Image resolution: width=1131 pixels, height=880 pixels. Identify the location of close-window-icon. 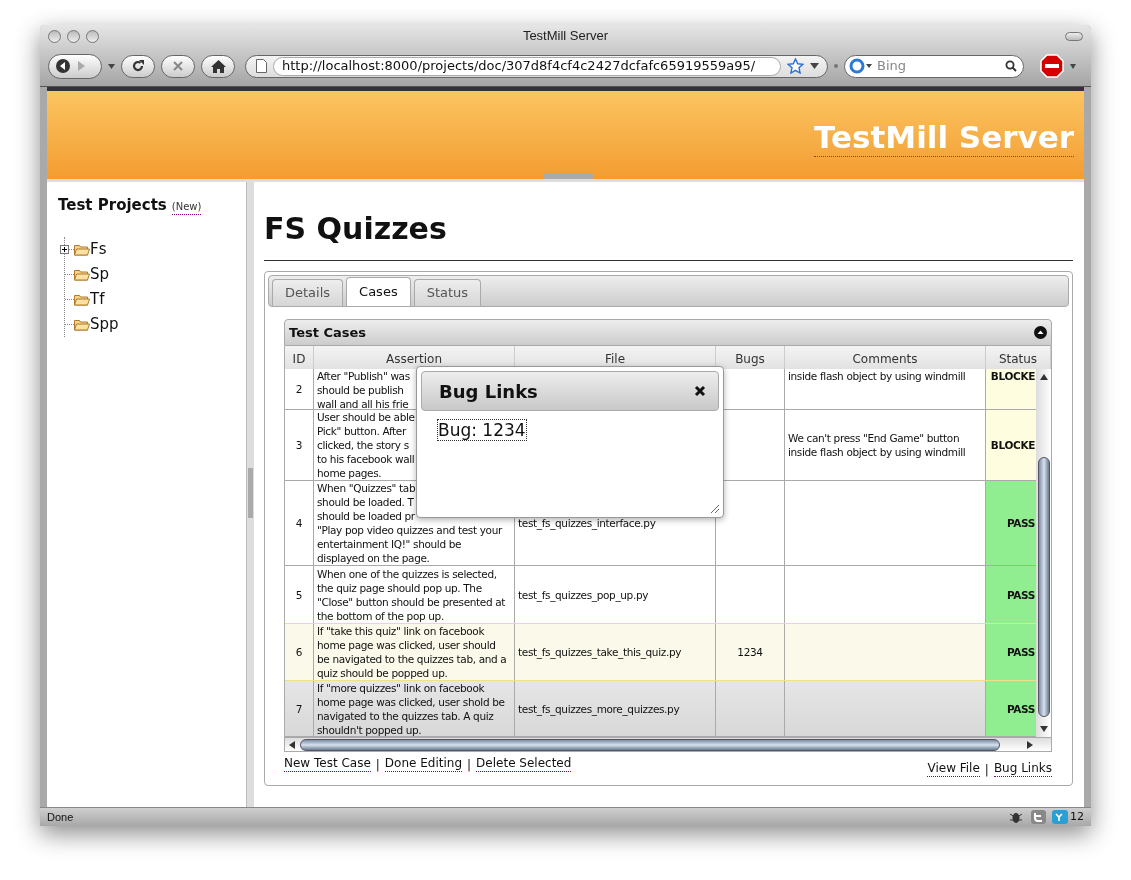
(54, 36).